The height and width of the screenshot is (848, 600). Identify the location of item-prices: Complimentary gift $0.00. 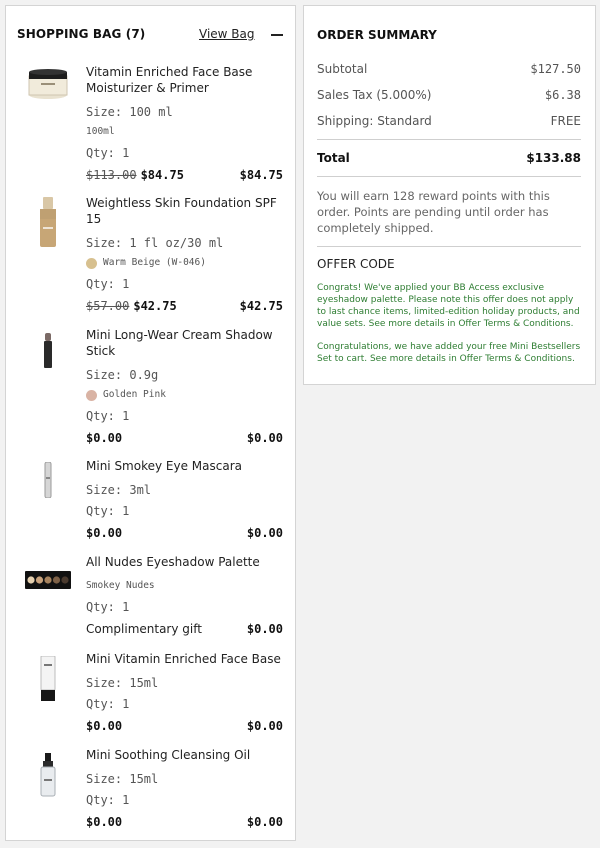
(184, 629).